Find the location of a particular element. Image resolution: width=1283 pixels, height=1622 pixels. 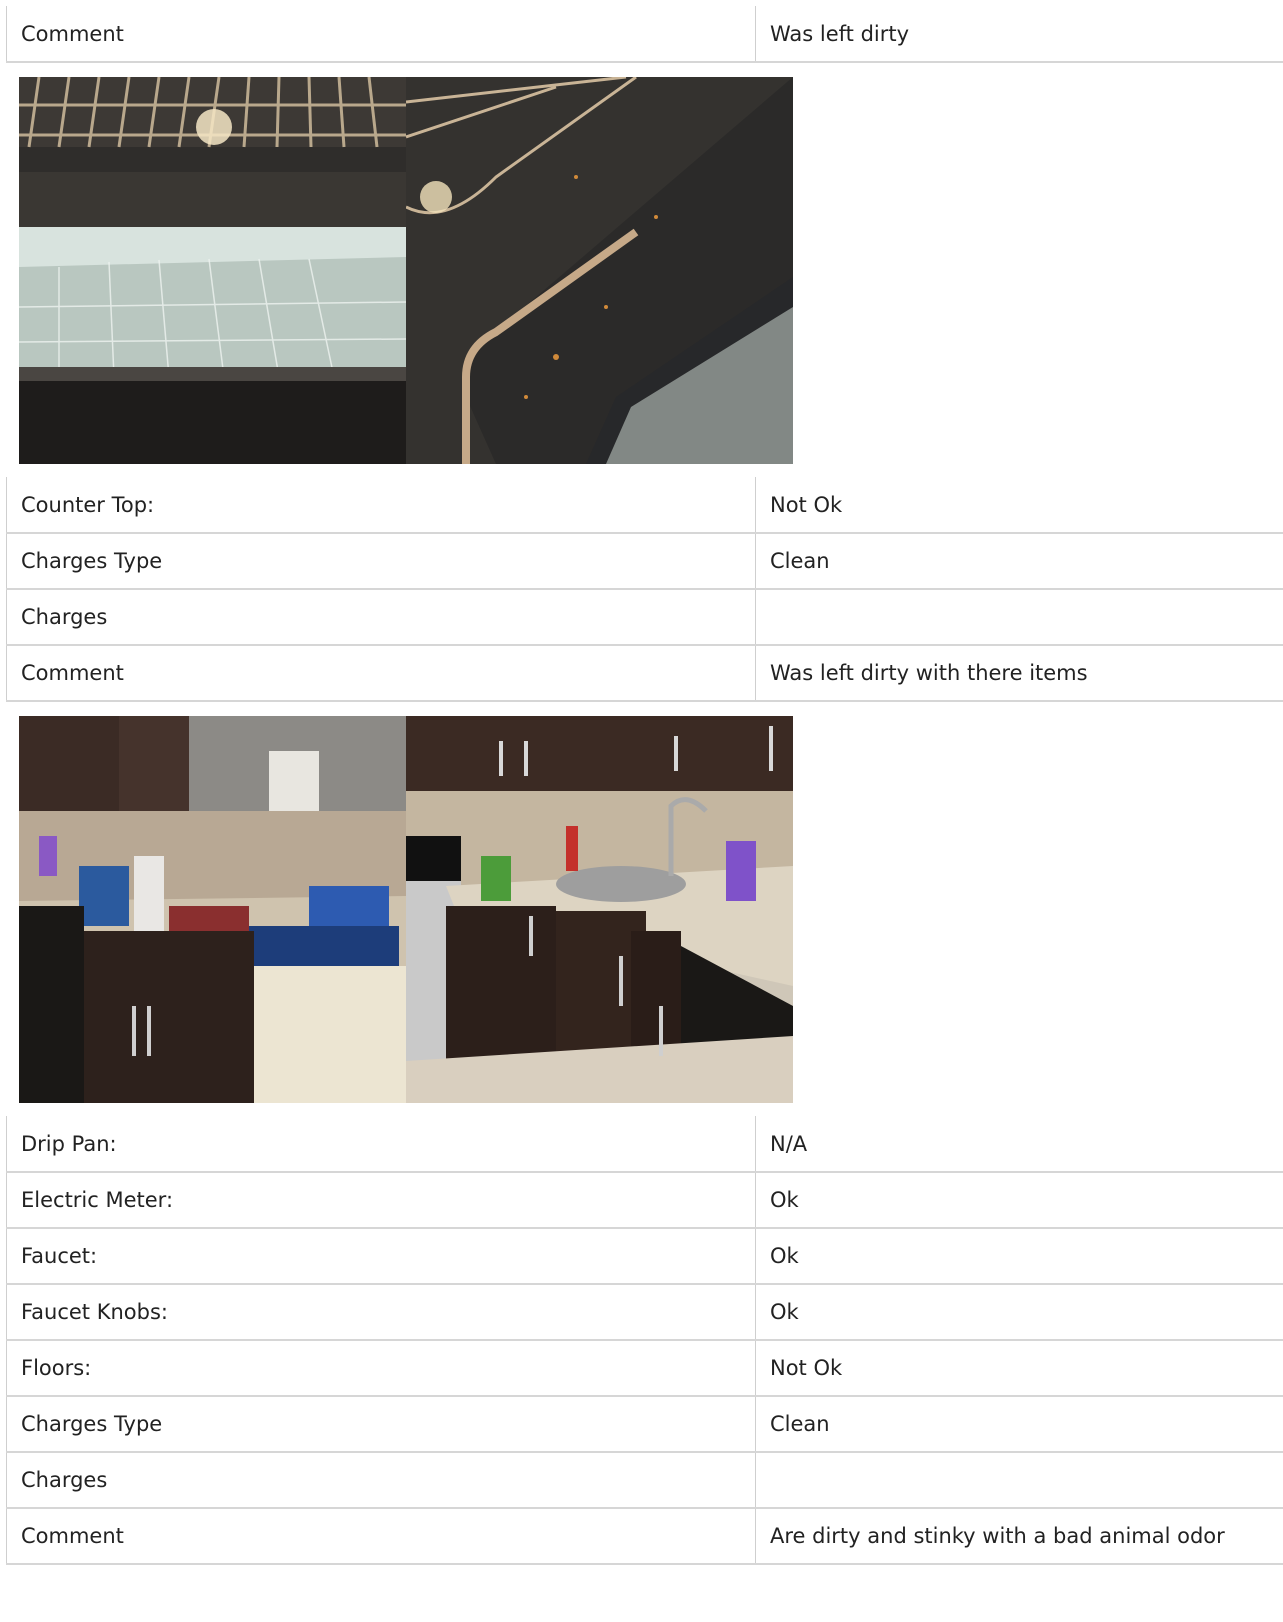

oven-comment-table: Comment Was left dirty is located at coordinates (644, 34).